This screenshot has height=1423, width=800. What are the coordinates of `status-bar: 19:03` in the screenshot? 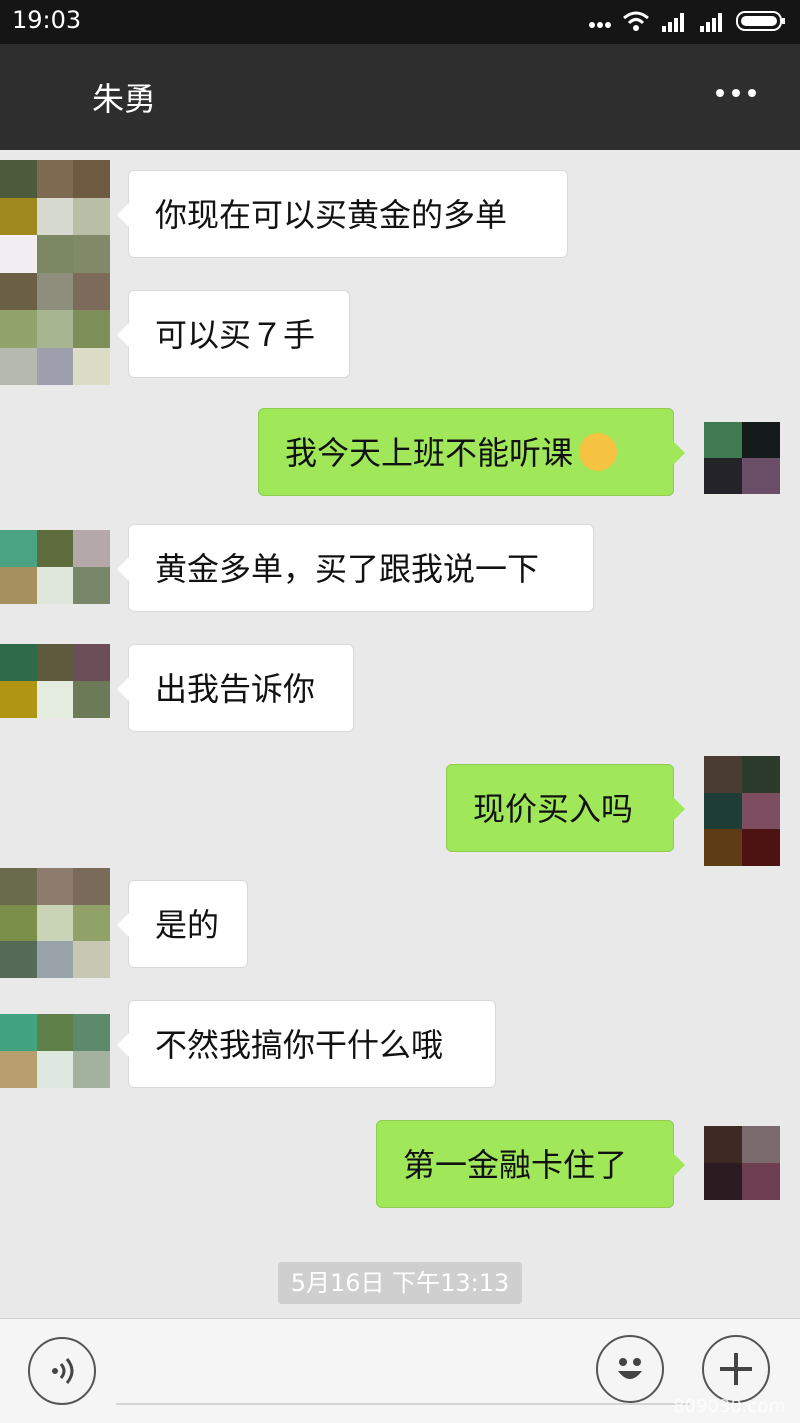 It's located at (400, 22).